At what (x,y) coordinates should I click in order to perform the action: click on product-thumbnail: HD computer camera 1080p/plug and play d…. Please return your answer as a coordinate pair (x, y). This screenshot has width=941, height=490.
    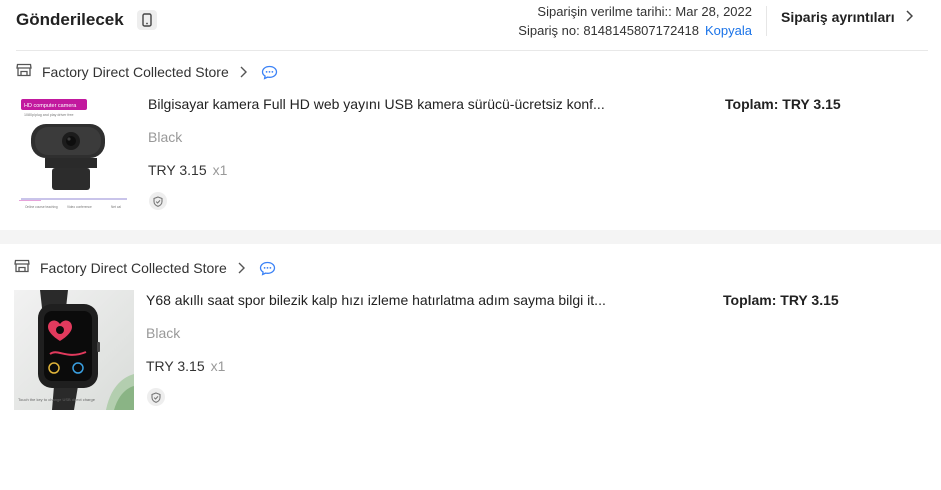
    Looking at the image, I should click on (75, 153).